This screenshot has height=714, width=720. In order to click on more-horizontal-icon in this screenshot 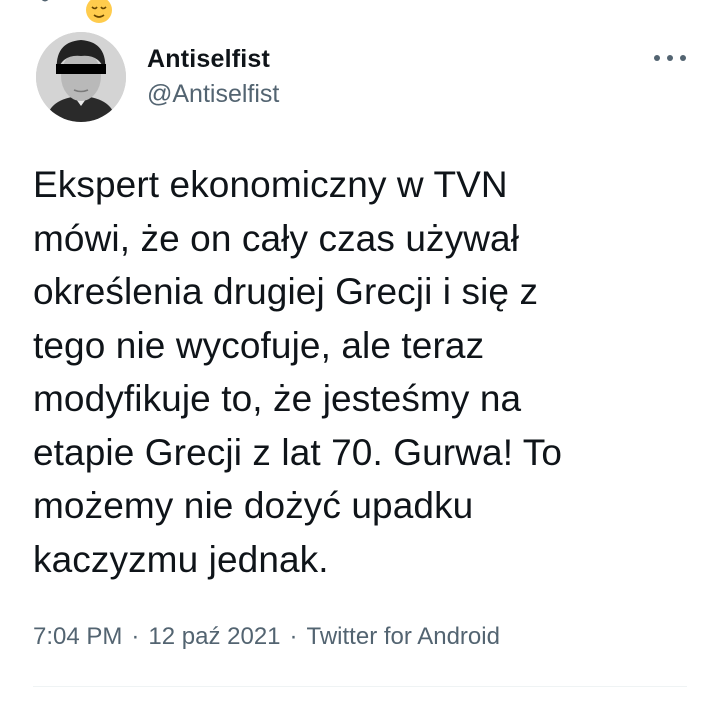, I will do `click(670, 58)`.